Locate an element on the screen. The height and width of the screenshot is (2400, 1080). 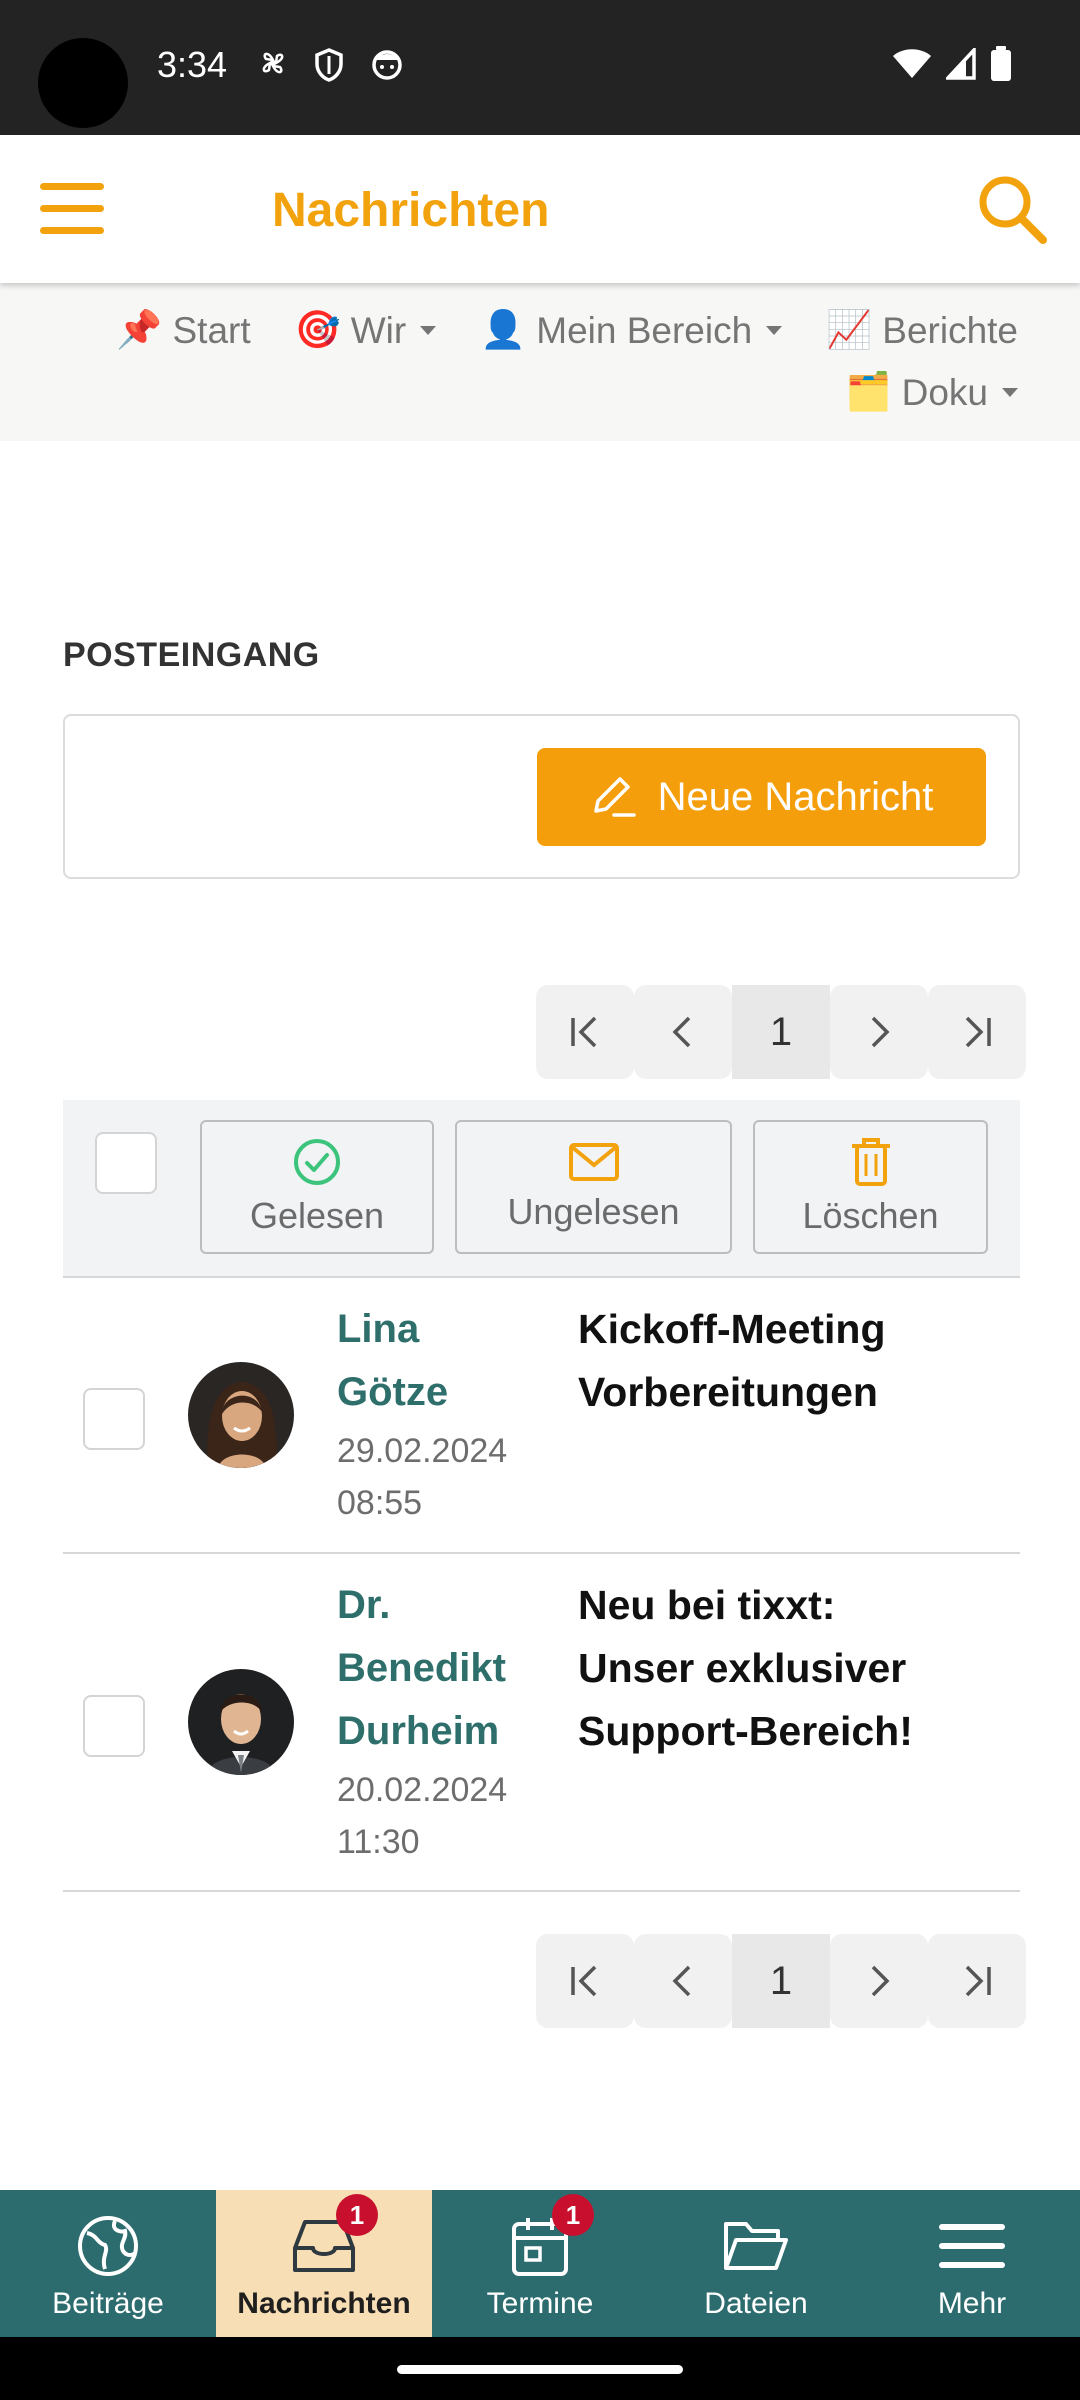
pagination-bottom: 1 is located at coordinates (781, 1981).